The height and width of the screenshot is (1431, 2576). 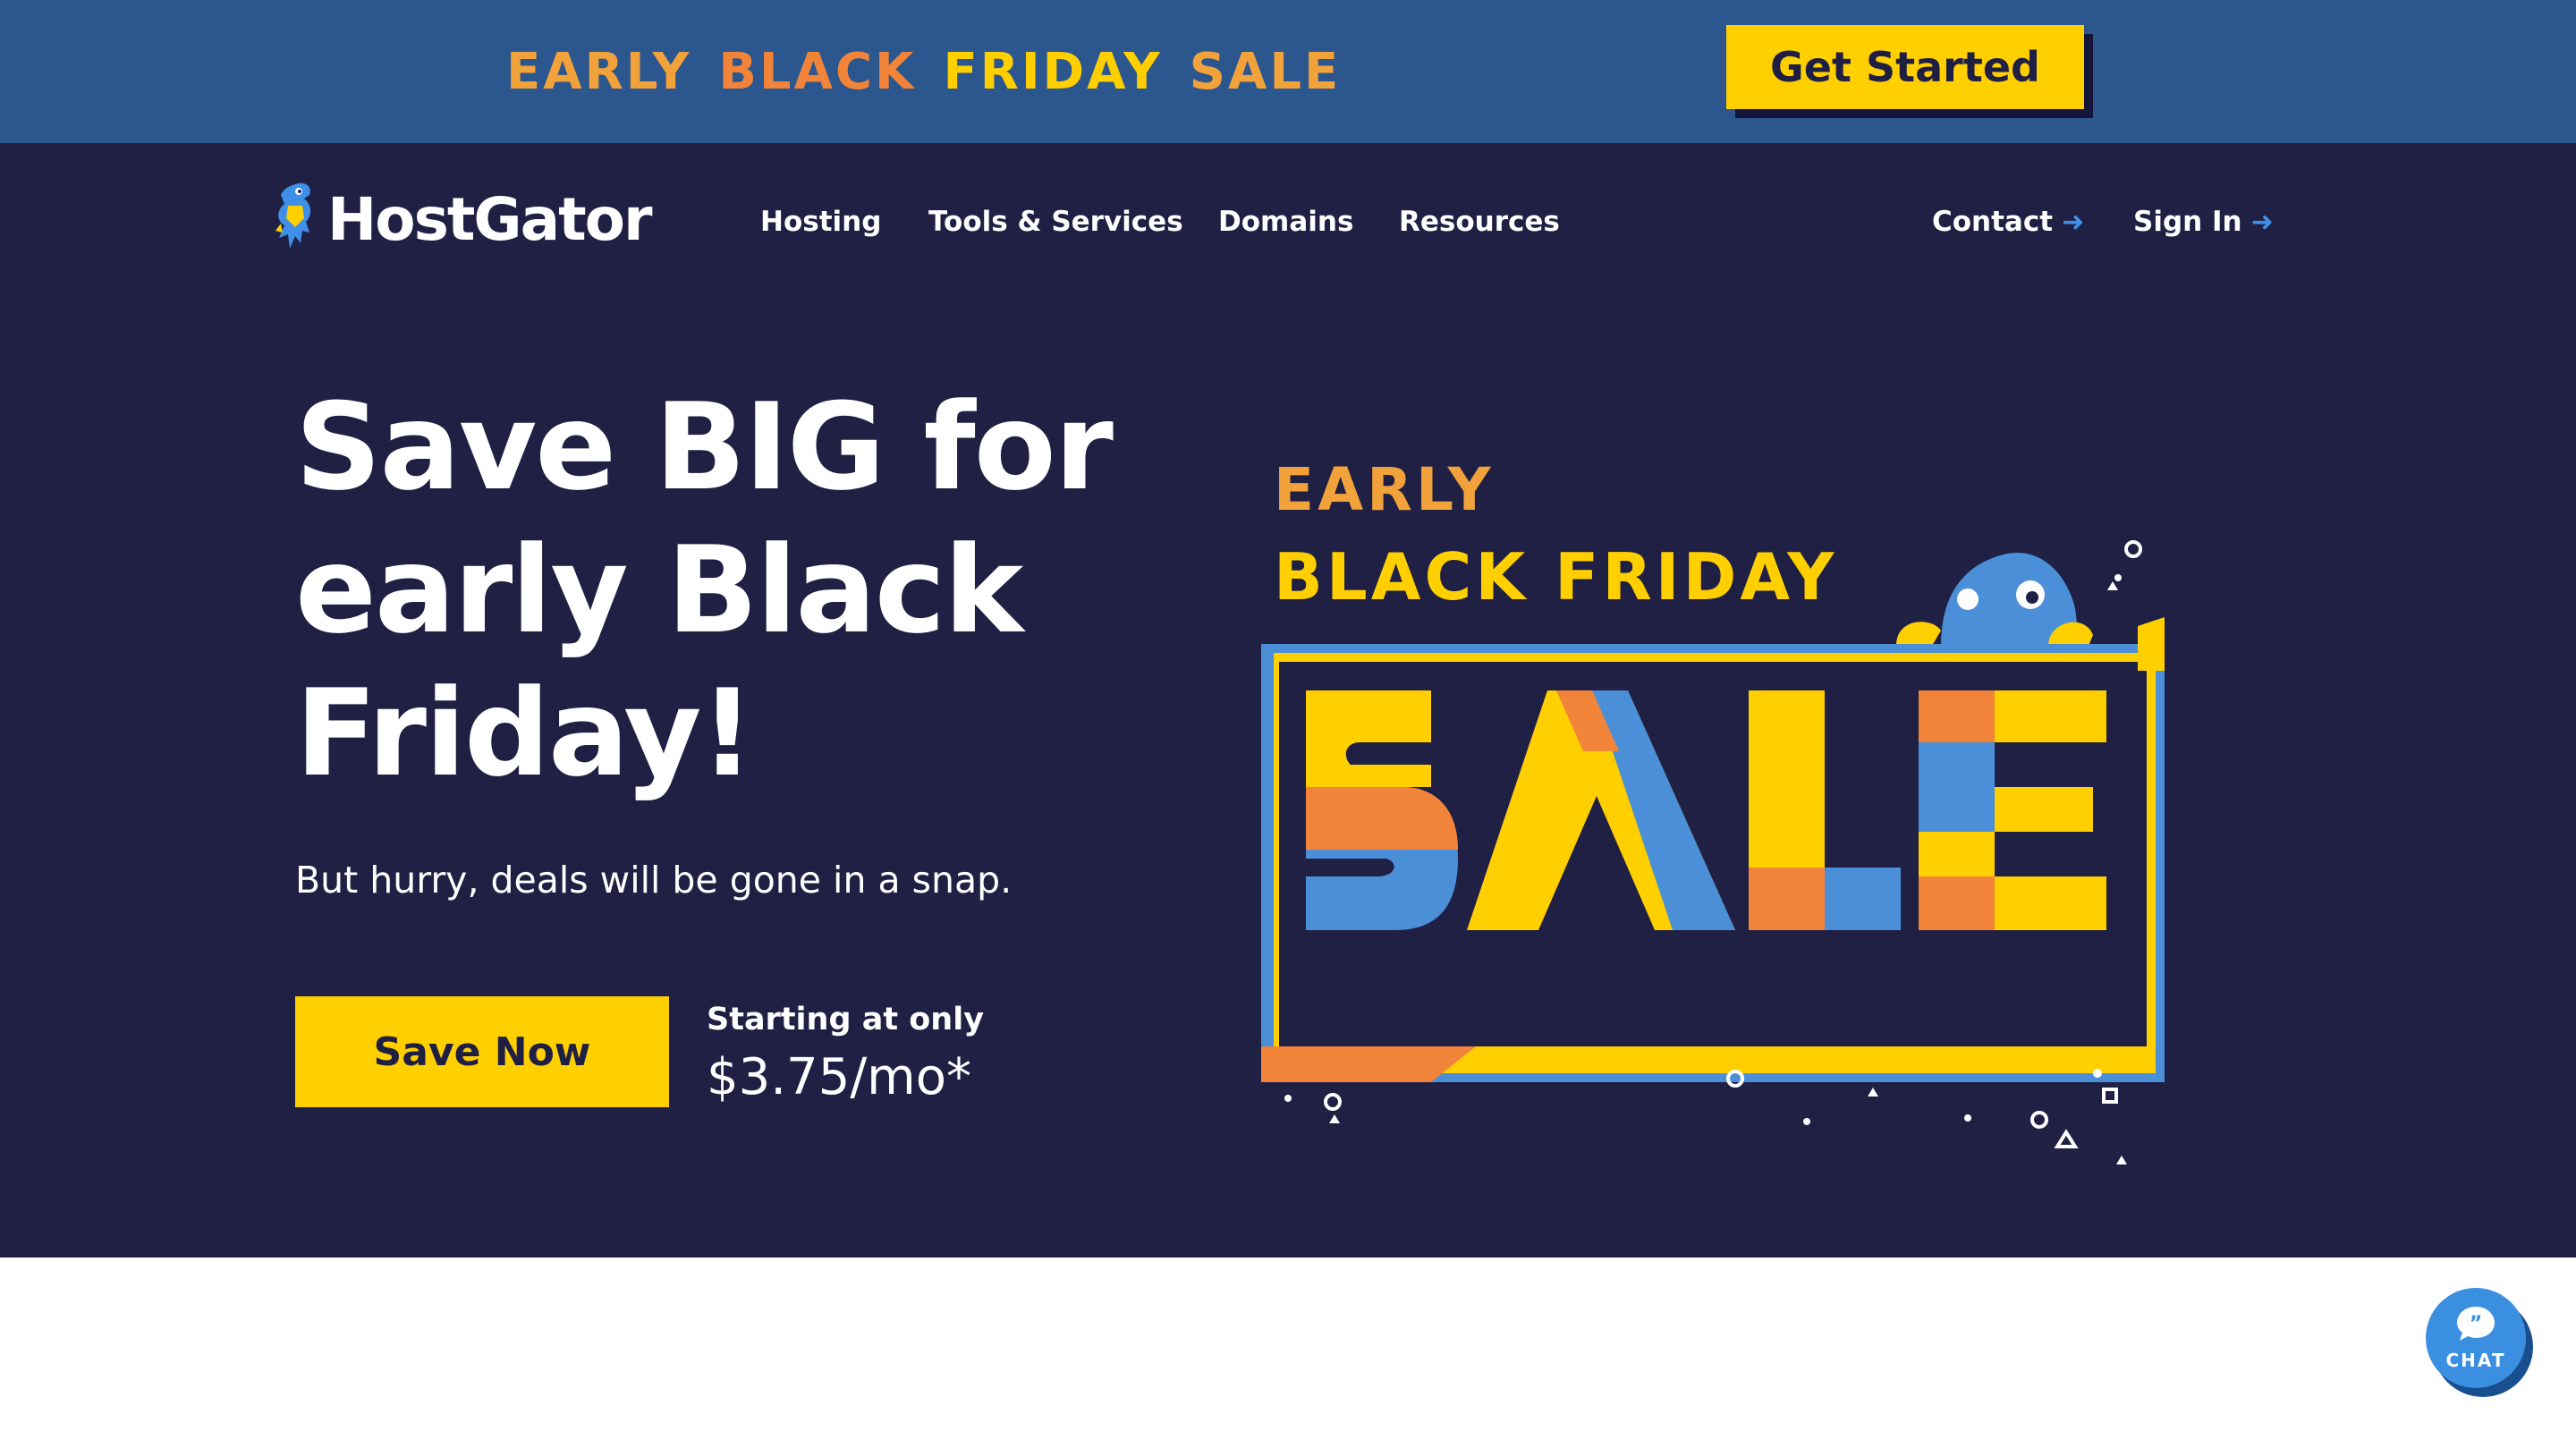 I want to click on hero-title: Save BIG for early Black Friday!, so click(x=742, y=590).